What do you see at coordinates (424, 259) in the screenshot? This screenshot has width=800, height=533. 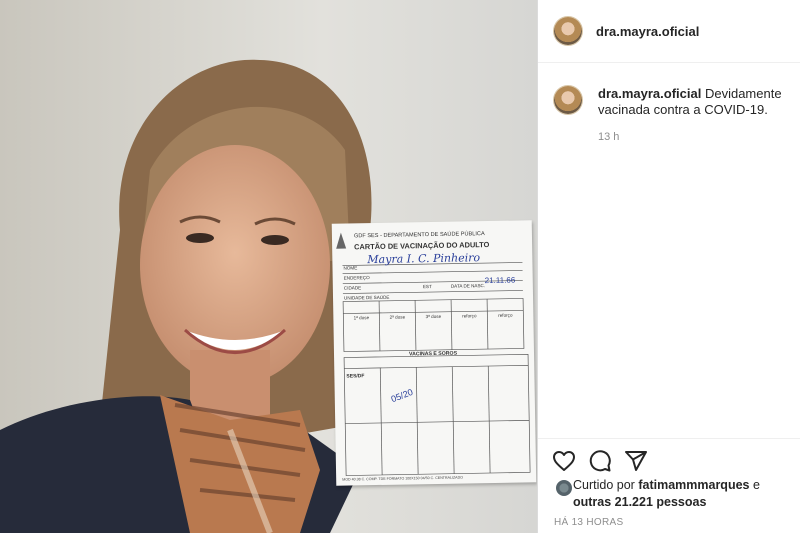 I see `card-nome-value: Mayra I. C. Pinheiro` at bounding box center [424, 259].